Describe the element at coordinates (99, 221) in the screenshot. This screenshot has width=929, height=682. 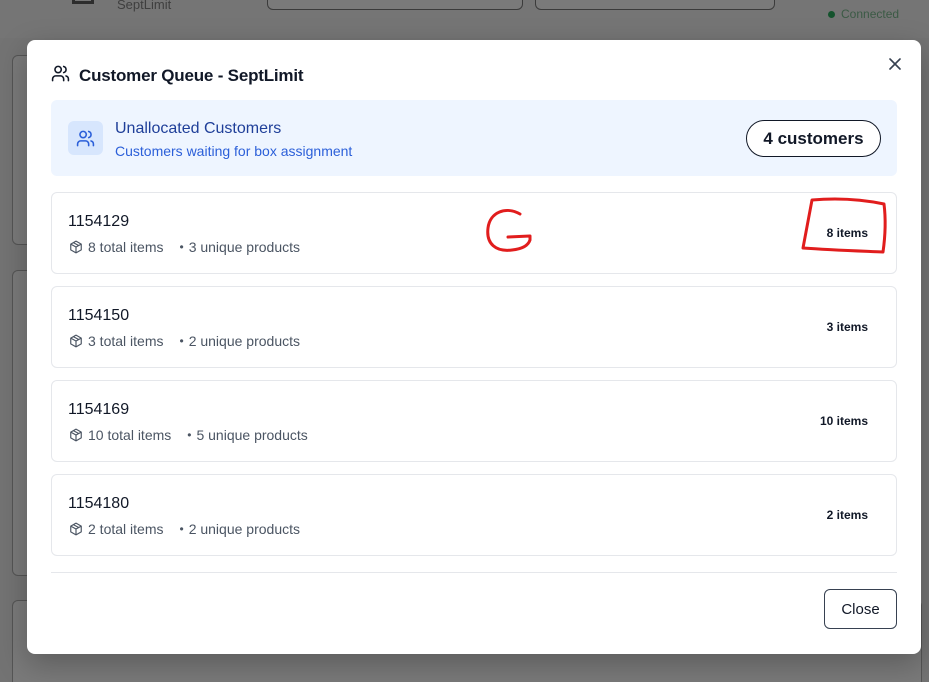
I see `customer-id: 1154129` at that location.